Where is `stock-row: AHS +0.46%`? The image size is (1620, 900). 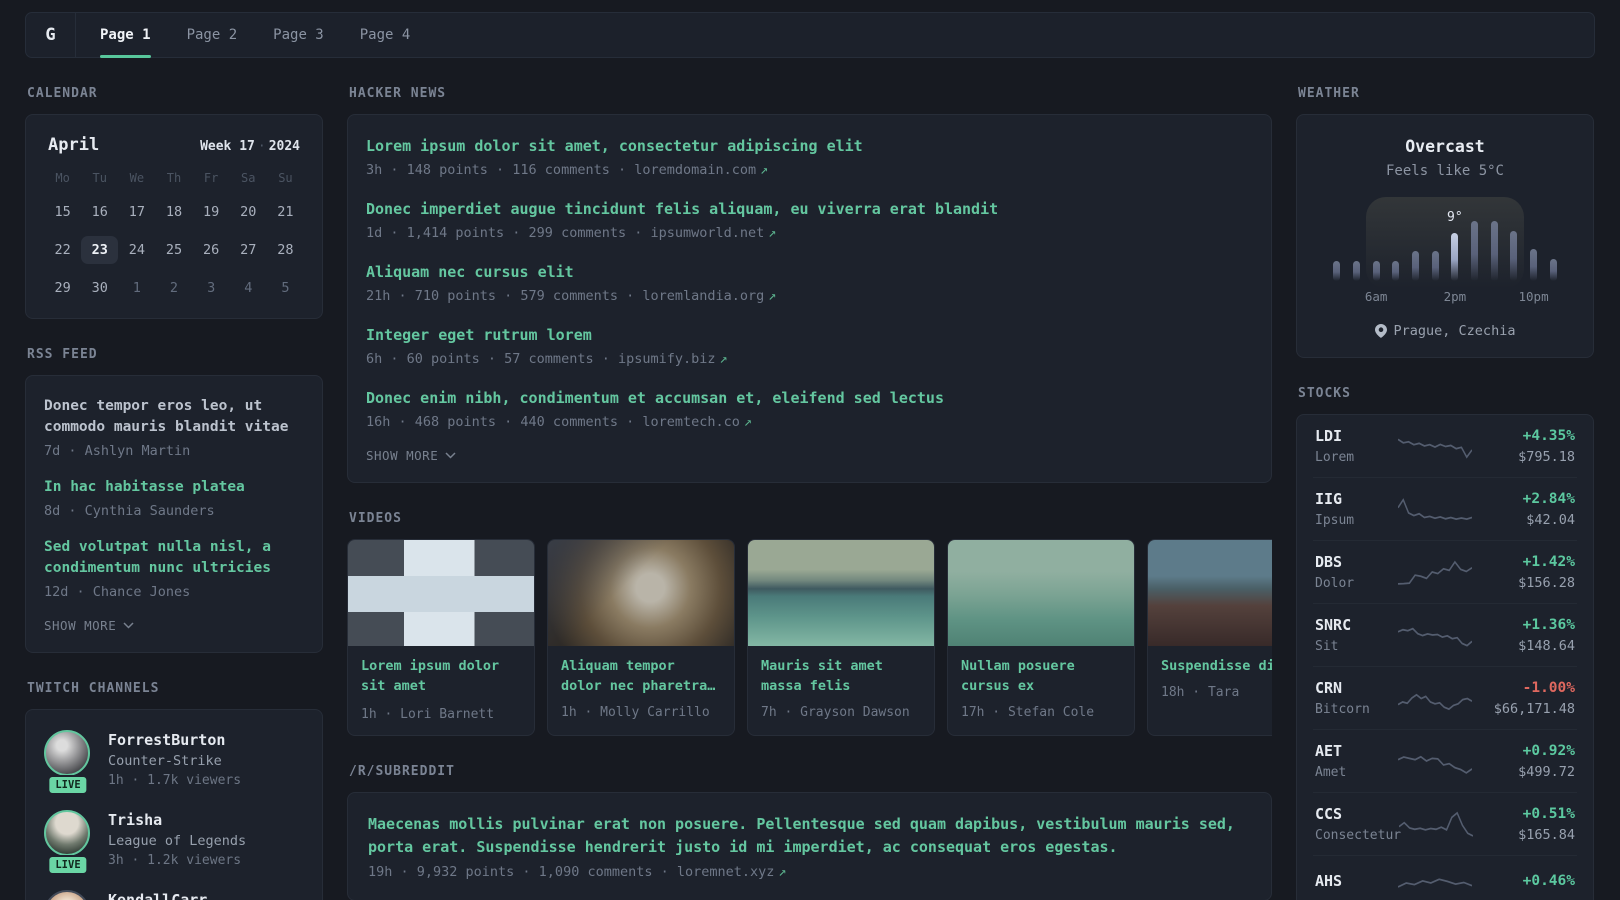 stock-row: AHS +0.46% is located at coordinates (1445, 877).